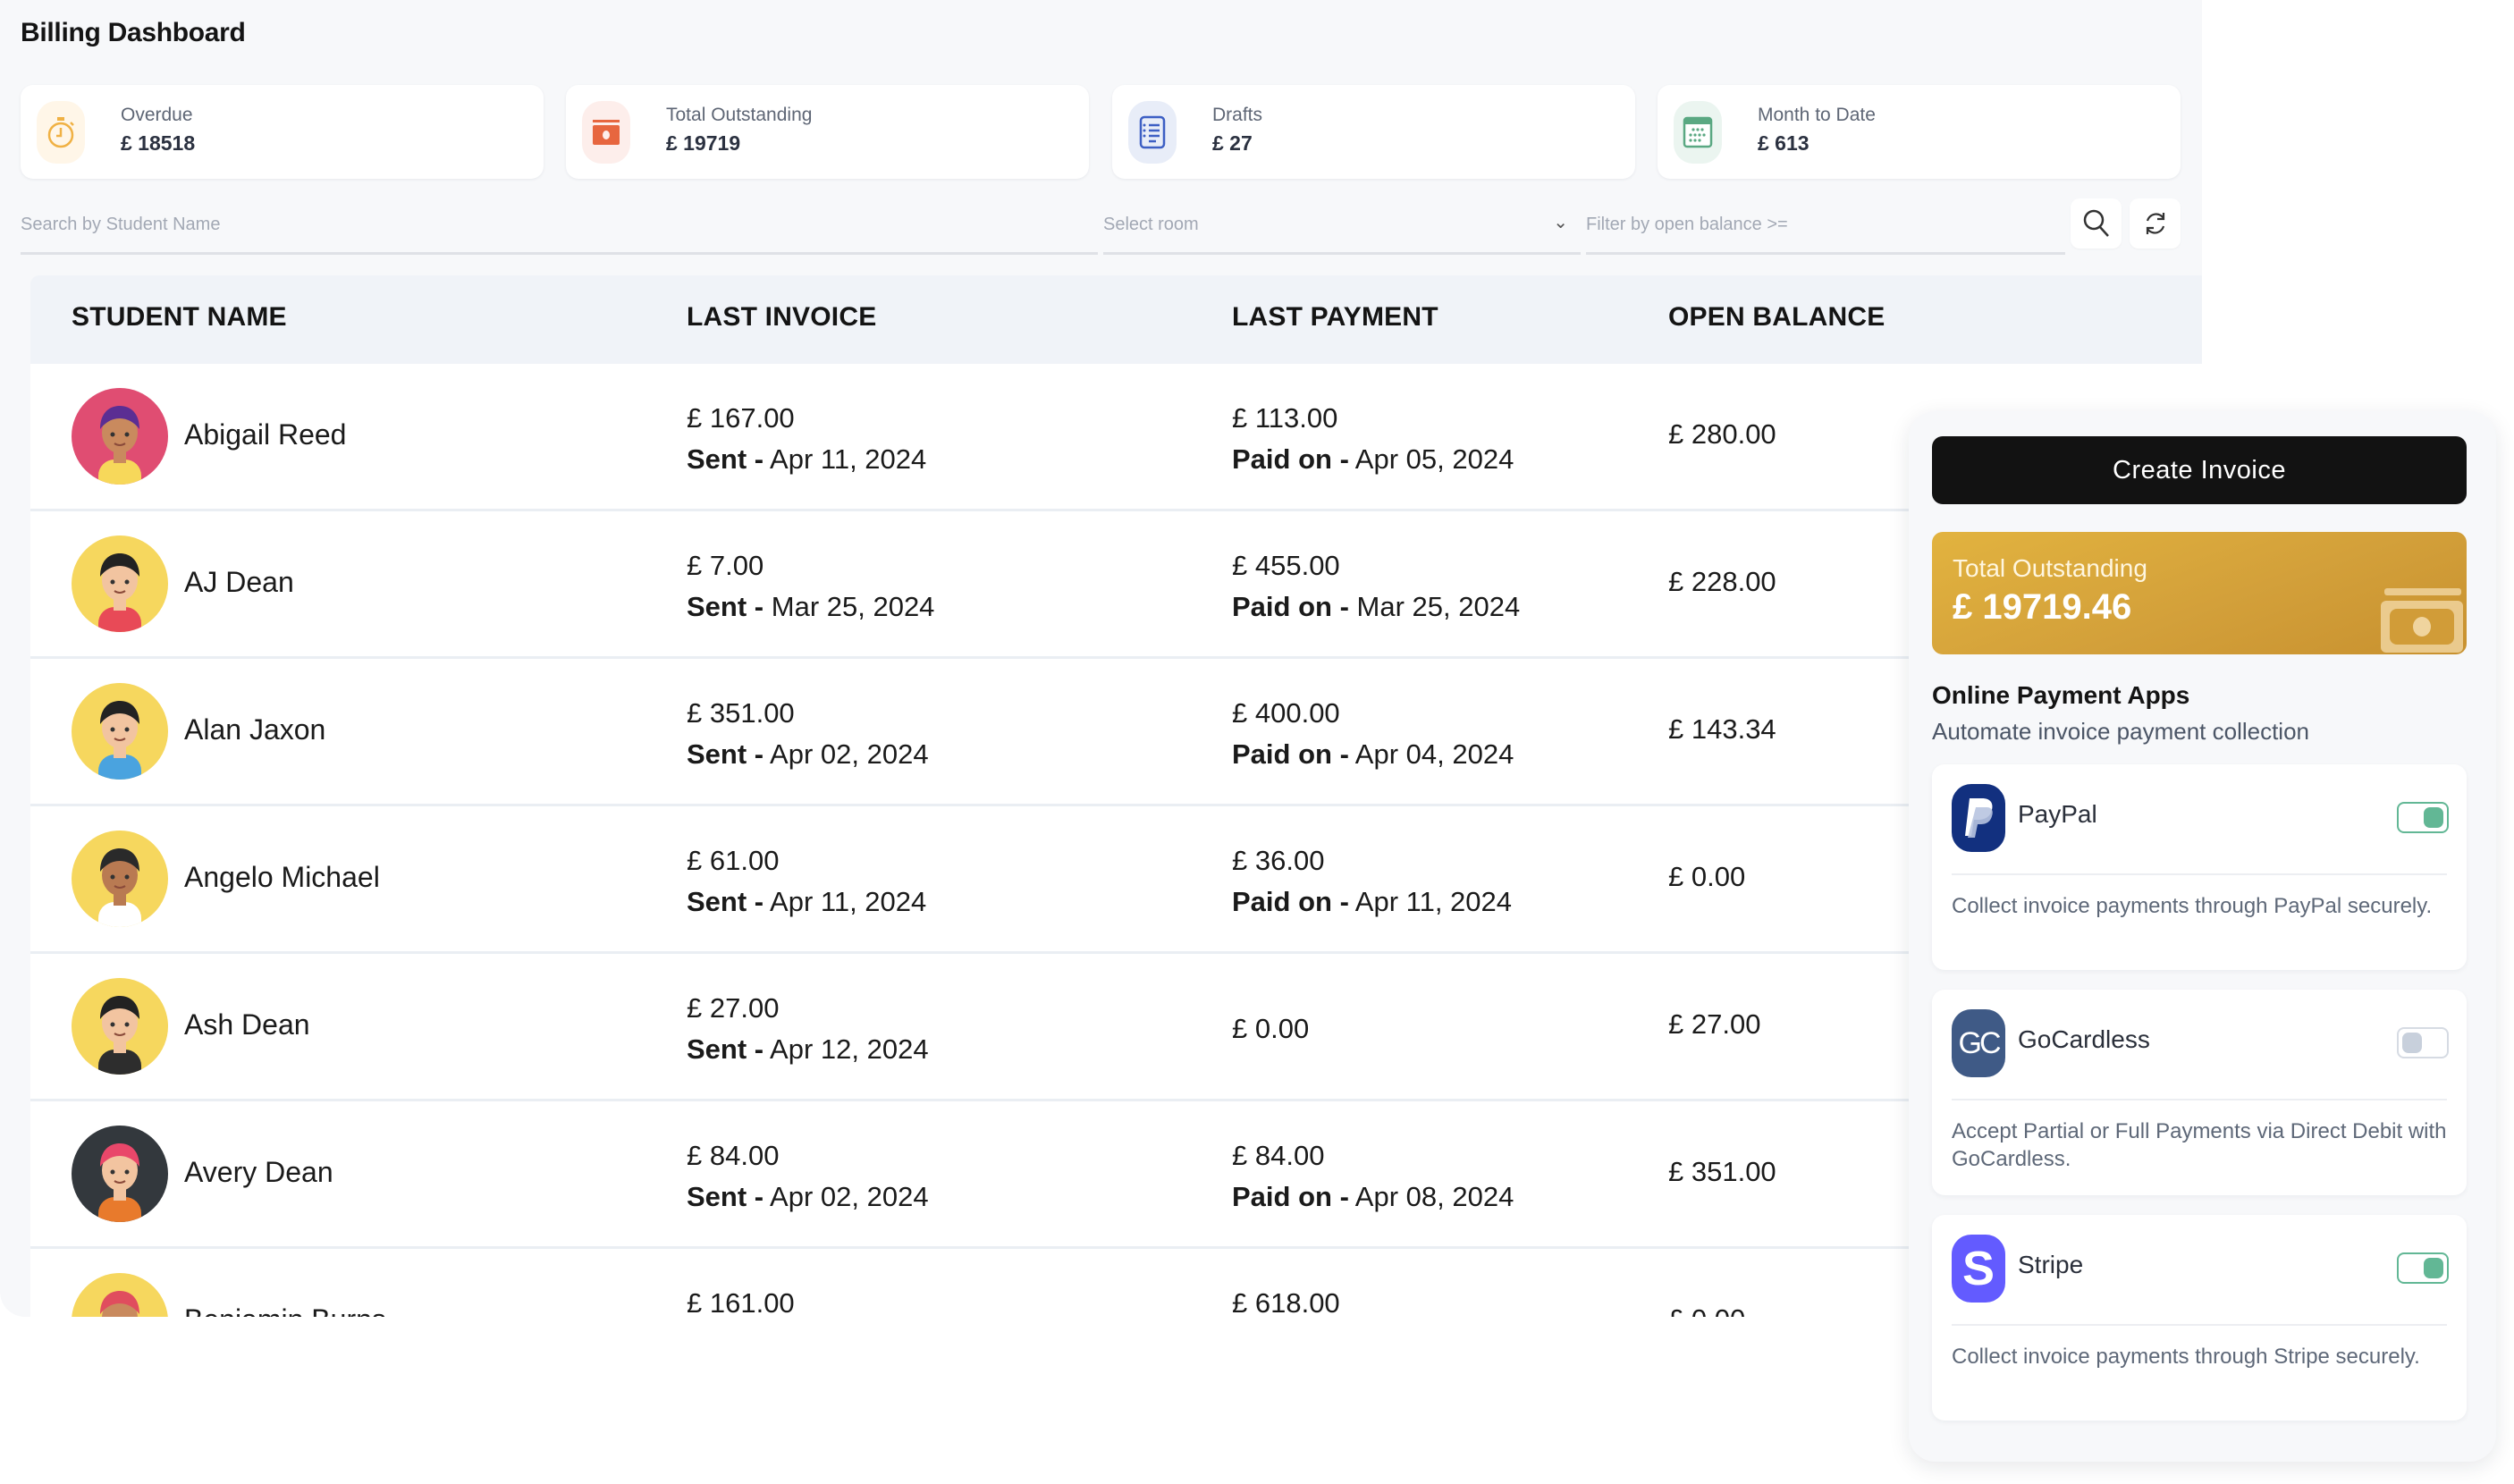 The width and height of the screenshot is (2514, 1484). I want to click on open-balance-filter-input: Filter by open balance >=, so click(1825, 226).